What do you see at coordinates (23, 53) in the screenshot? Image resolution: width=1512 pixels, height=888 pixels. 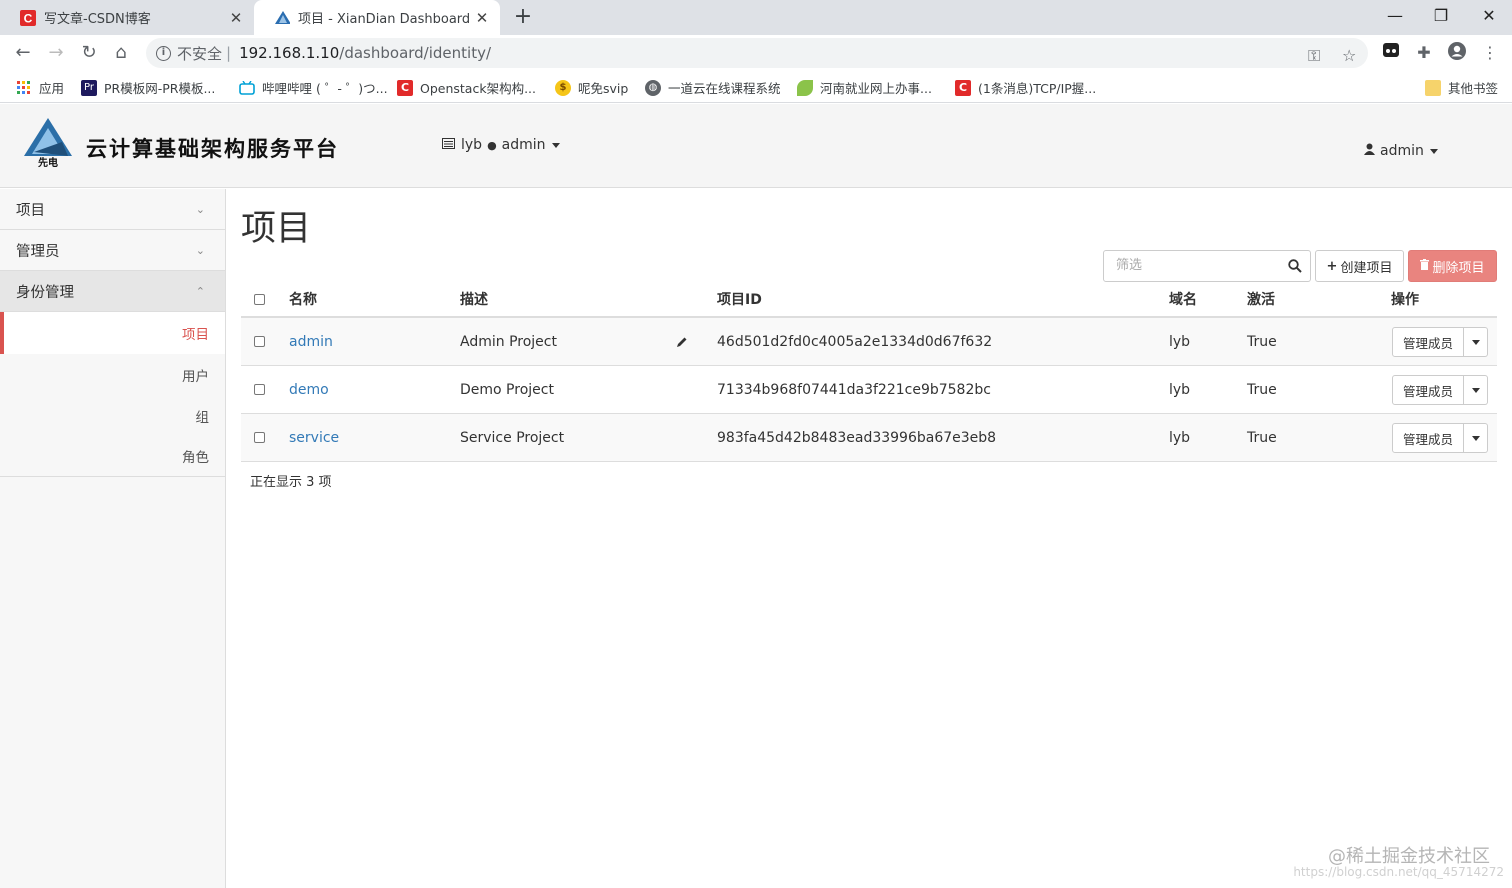 I see `back-icon: ←` at bounding box center [23, 53].